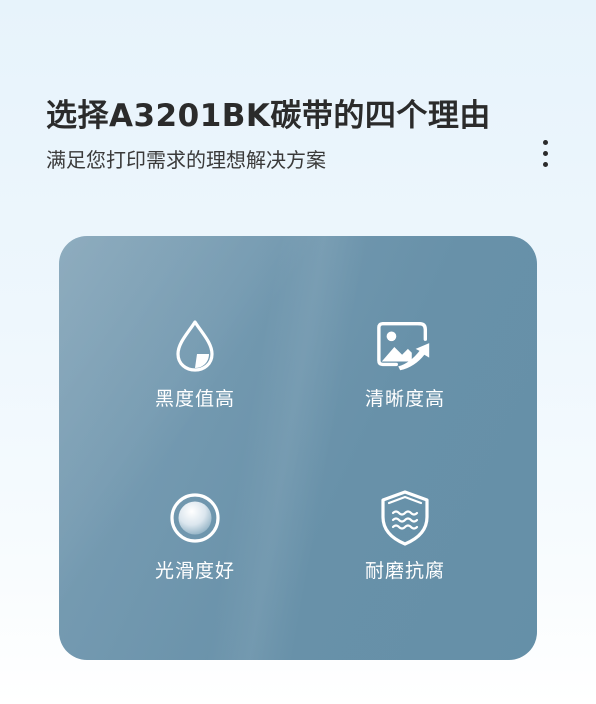 The image size is (596, 704). What do you see at coordinates (545, 142) in the screenshot?
I see `more-vertical-icon` at bounding box center [545, 142].